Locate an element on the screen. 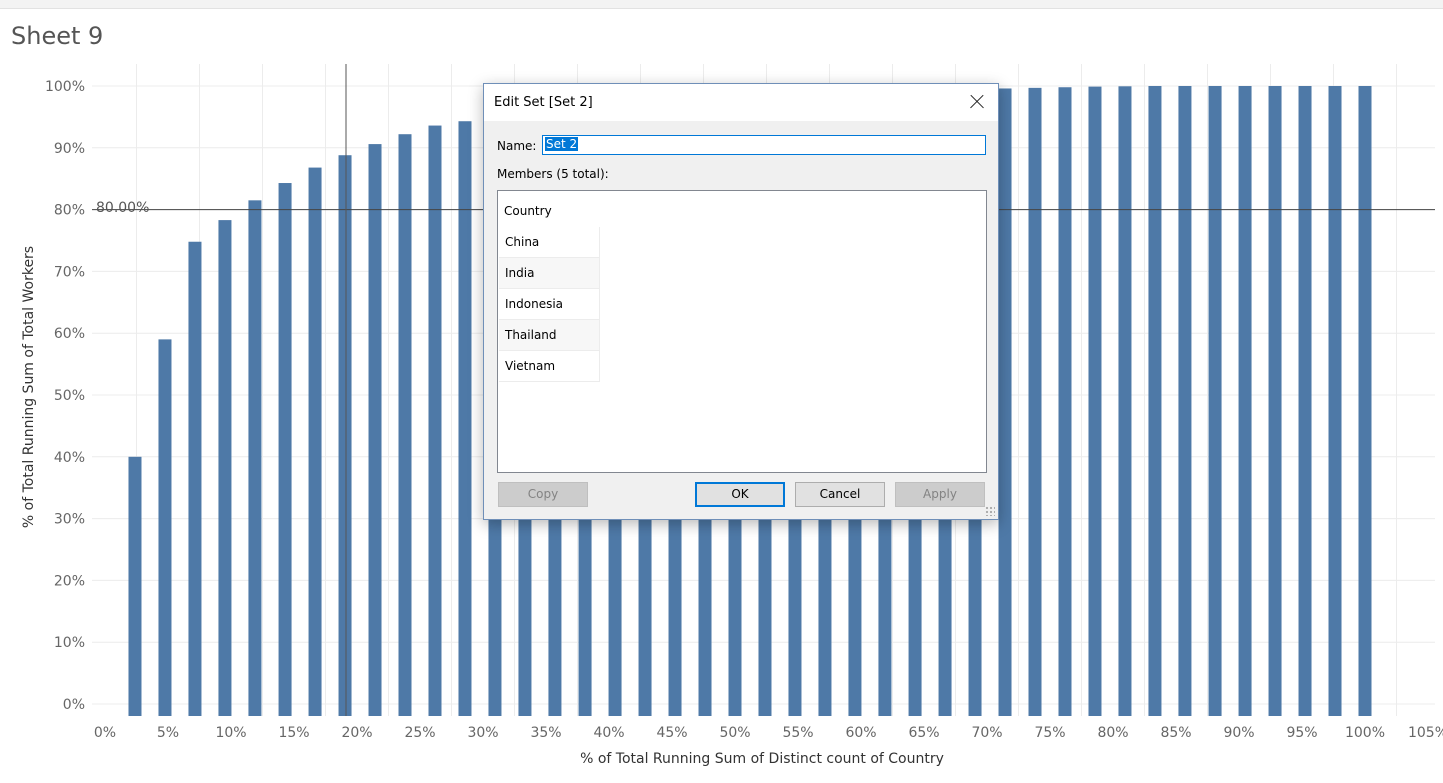 This screenshot has height=783, width=1443. name-label: Name: is located at coordinates (517, 146).